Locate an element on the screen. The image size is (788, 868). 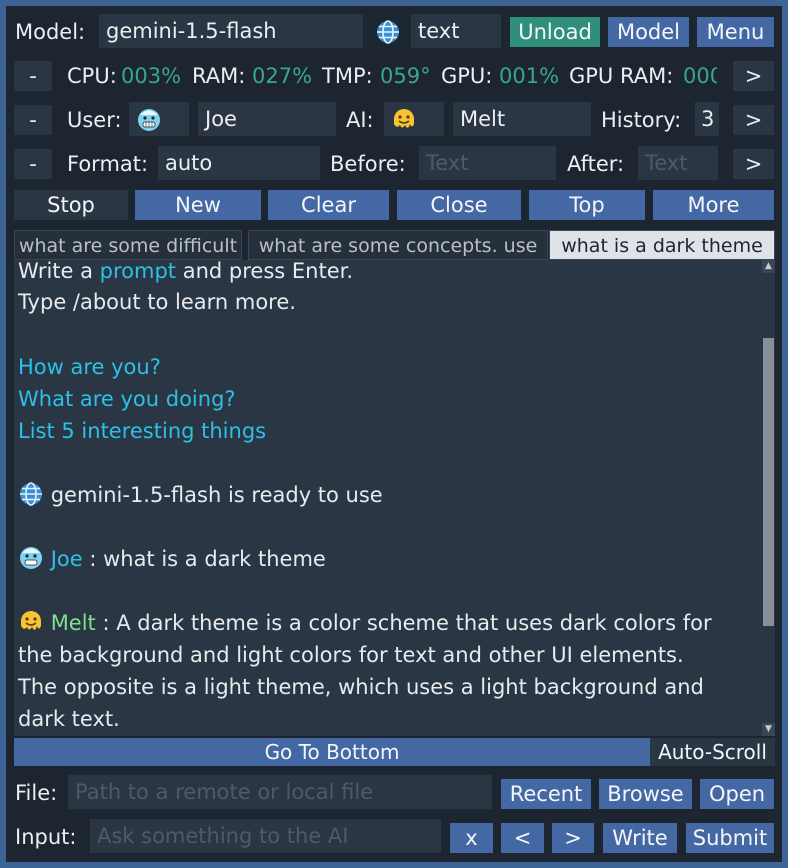
new-button: New is located at coordinates (198, 205).